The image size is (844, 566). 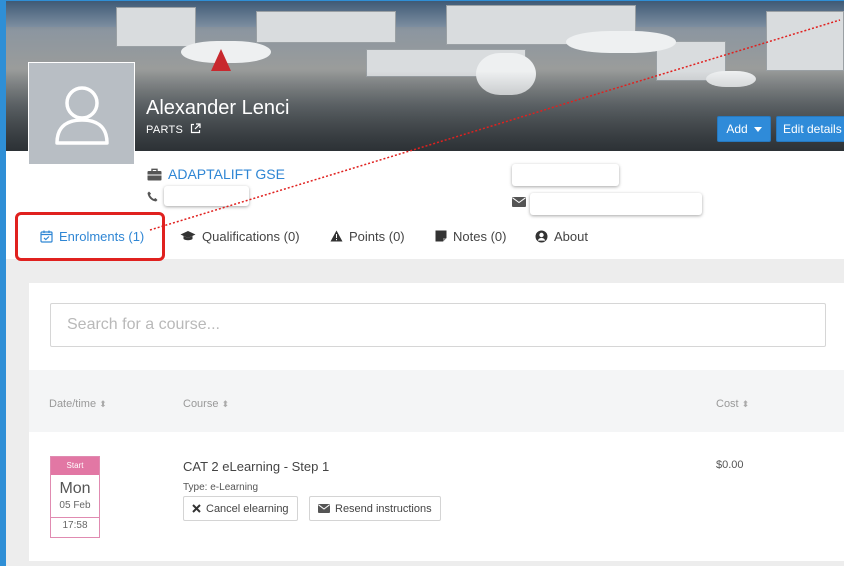 What do you see at coordinates (154, 174) in the screenshot?
I see `briefcase-icon` at bounding box center [154, 174].